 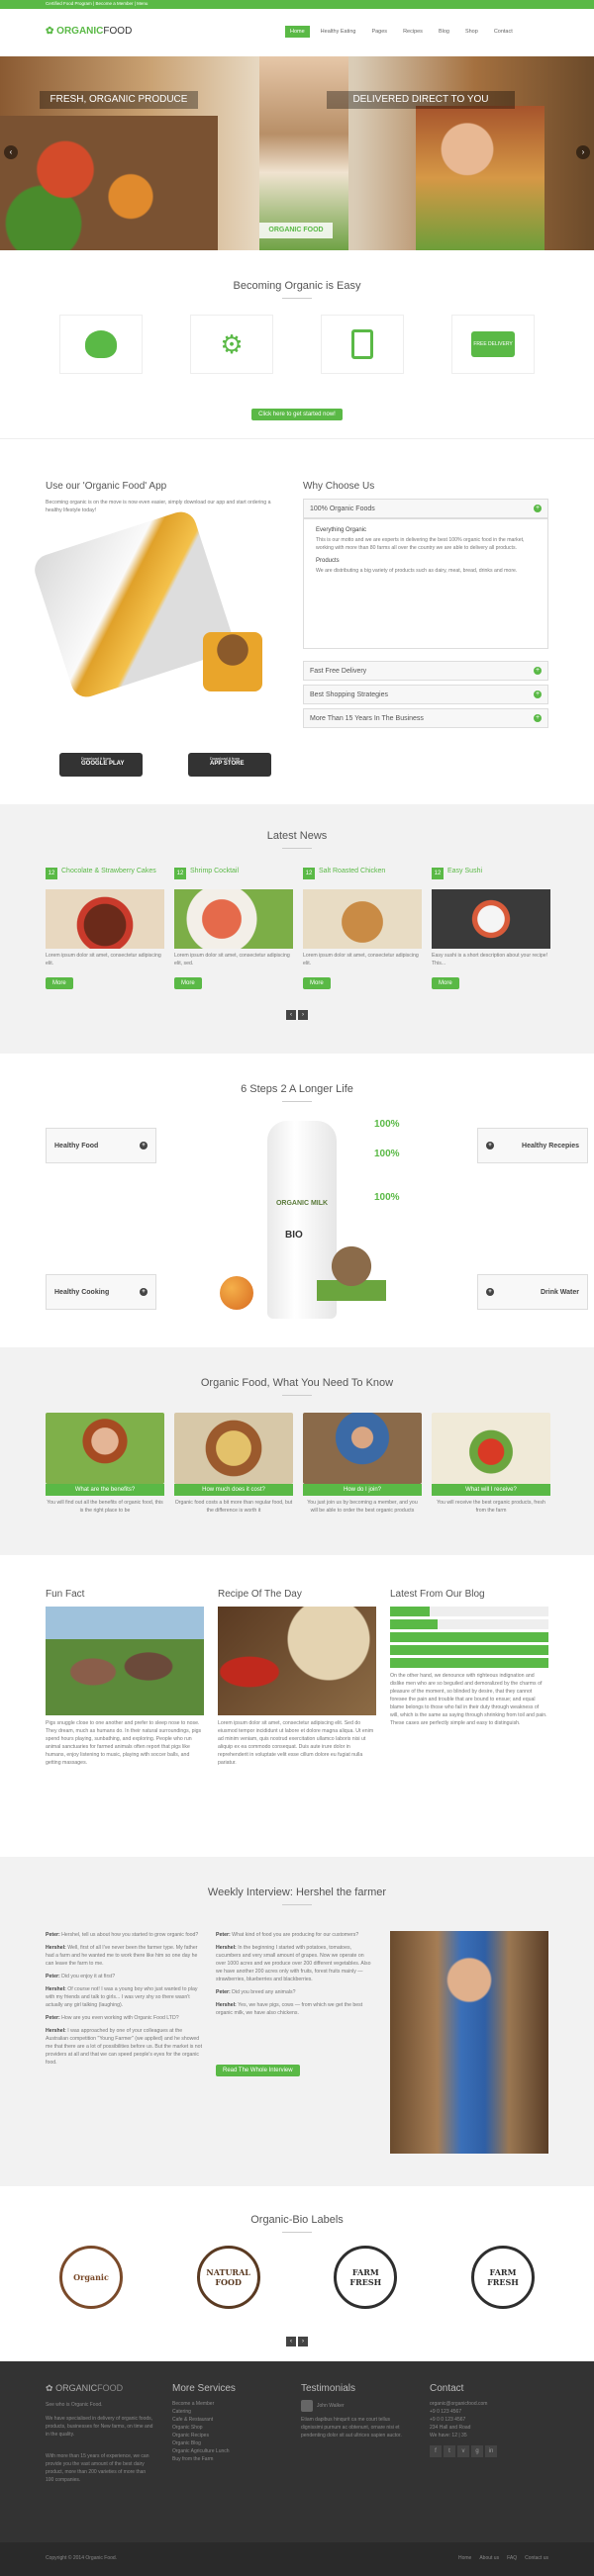 I want to click on footer-contact-item: 234 Hall and Road, so click(x=450, y=2428).